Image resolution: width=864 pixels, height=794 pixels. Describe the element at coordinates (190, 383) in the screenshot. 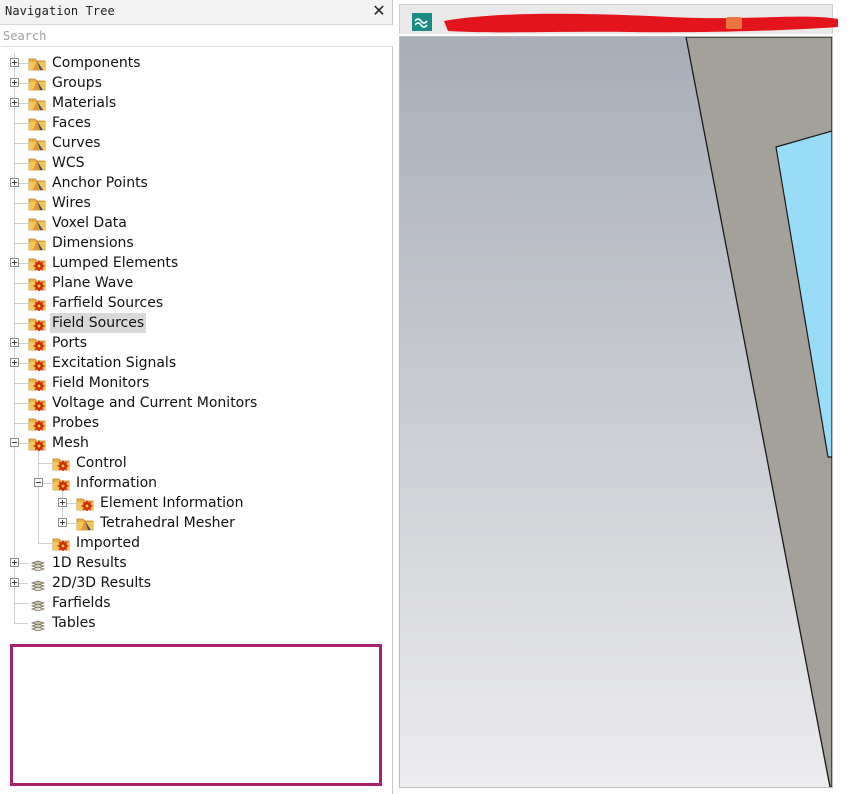

I see `tree-item: Field Monitors` at that location.